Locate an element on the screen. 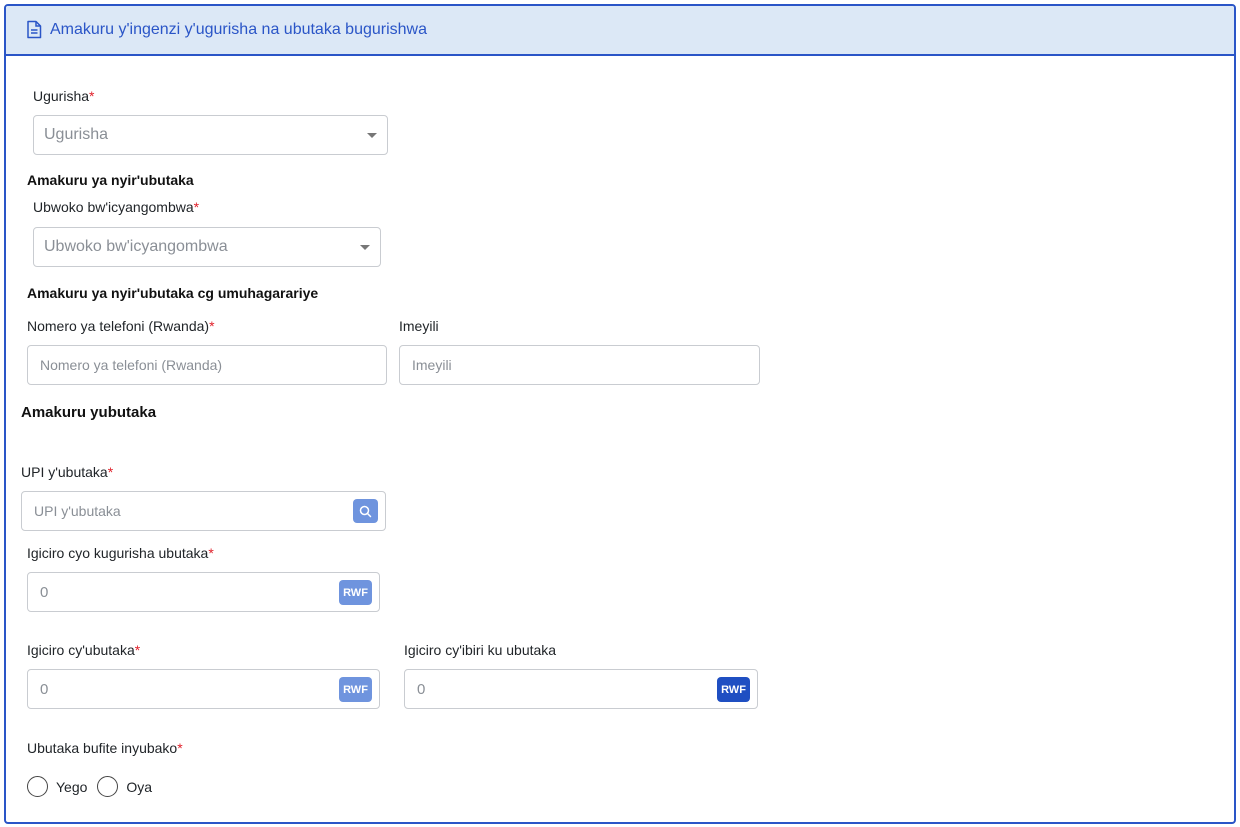 The image size is (1240, 827). radio-no is located at coordinates (108, 786).